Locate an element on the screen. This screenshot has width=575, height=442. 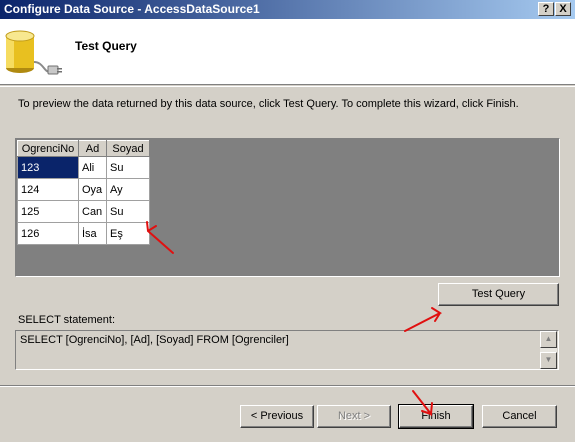
column-header-ogrencino: OgrenciNo is located at coordinates (48, 148).